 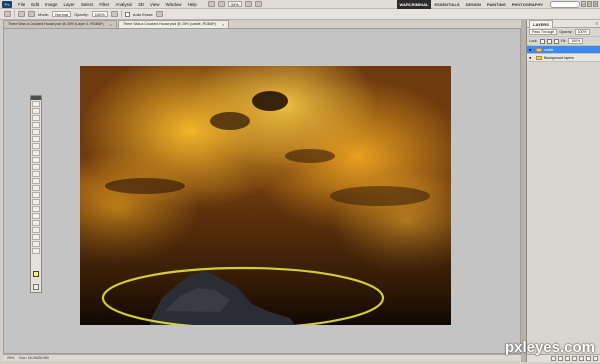 I want to click on launch-bridge-button, so click(x=211, y=4).